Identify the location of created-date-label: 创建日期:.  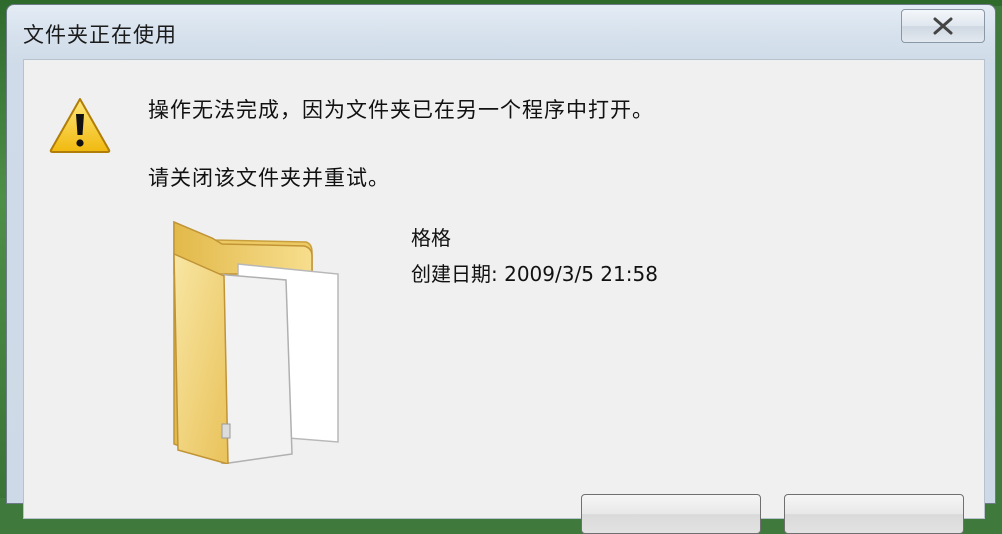
(454, 274).